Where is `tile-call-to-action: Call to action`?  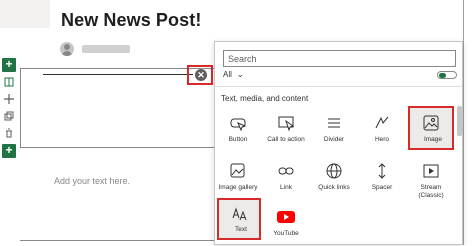 tile-call-to-action: Call to action is located at coordinates (286, 129).